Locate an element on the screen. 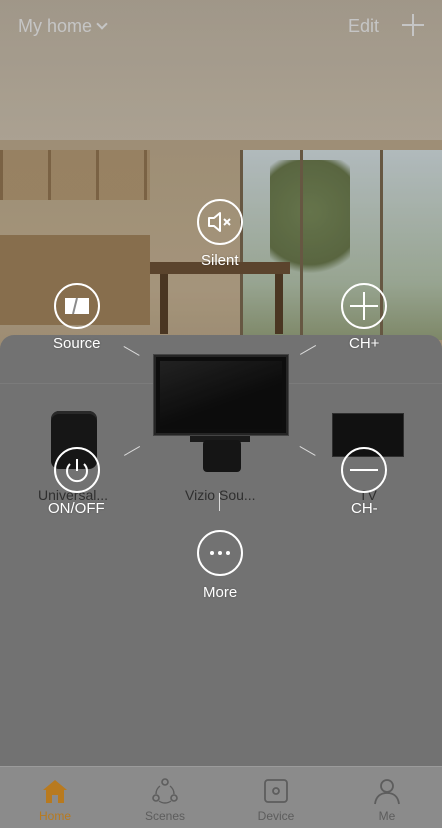 This screenshot has width=442, height=828. device-icon is located at coordinates (276, 791).